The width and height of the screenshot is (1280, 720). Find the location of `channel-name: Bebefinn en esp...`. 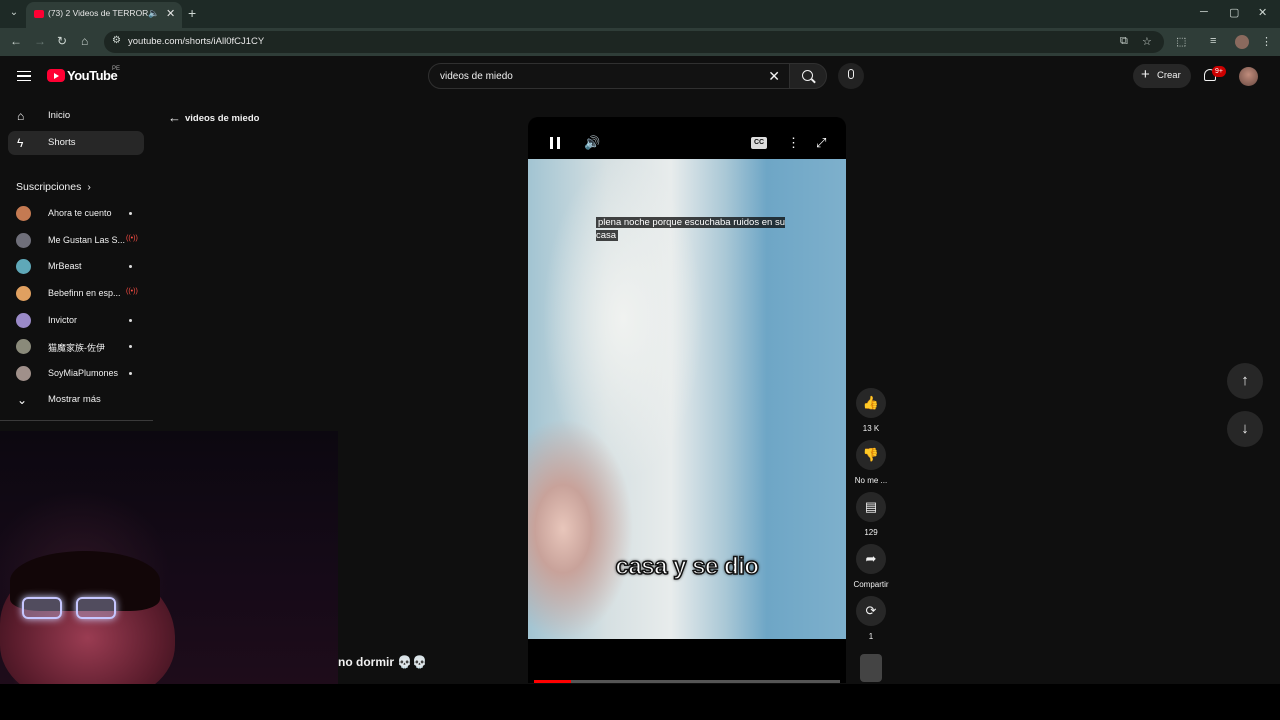

channel-name: Bebefinn en esp... is located at coordinates (84, 293).